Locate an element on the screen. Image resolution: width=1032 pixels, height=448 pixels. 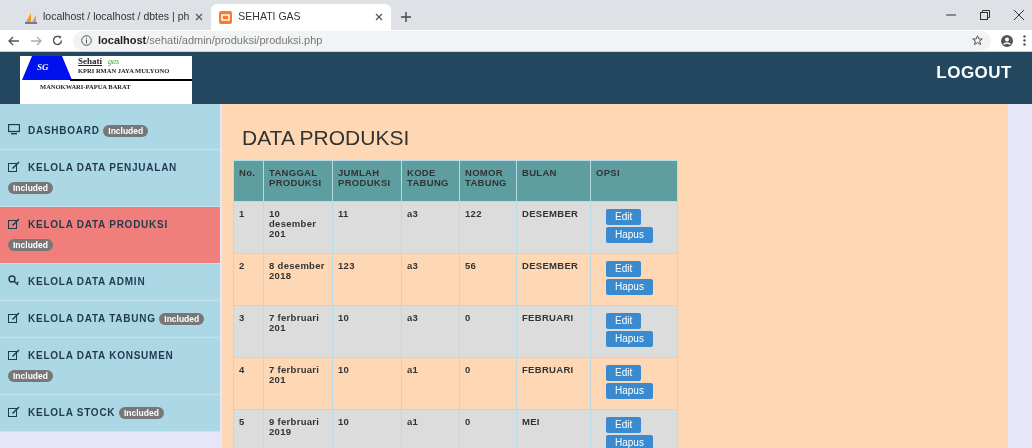
column-header: No. is located at coordinates (248, 180).